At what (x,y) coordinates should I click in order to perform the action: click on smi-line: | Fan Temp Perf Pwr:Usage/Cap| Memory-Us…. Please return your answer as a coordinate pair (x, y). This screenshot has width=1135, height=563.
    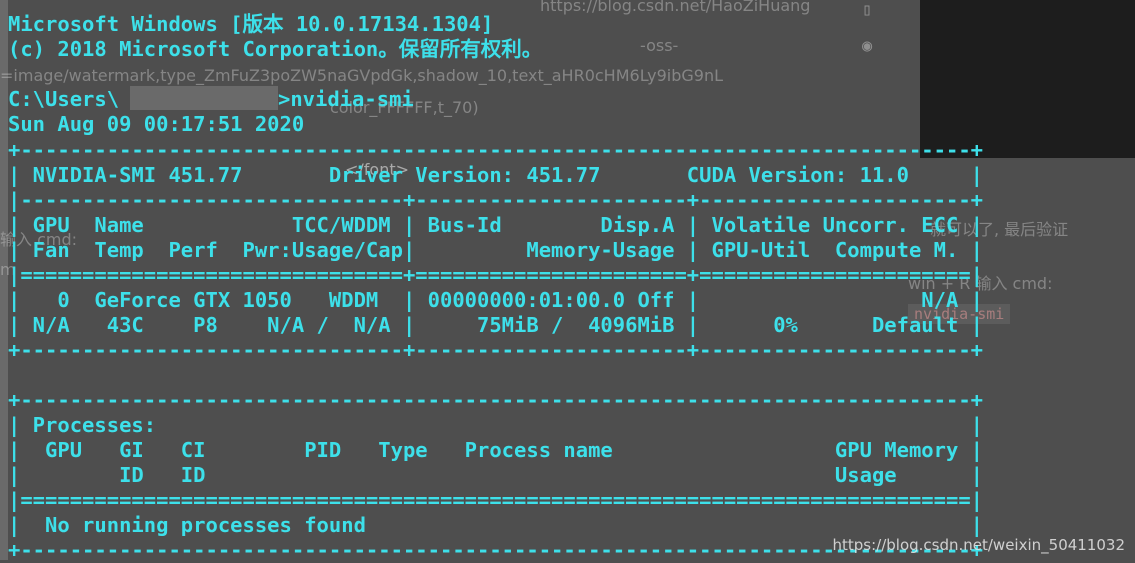
    Looking at the image, I should click on (496, 250).